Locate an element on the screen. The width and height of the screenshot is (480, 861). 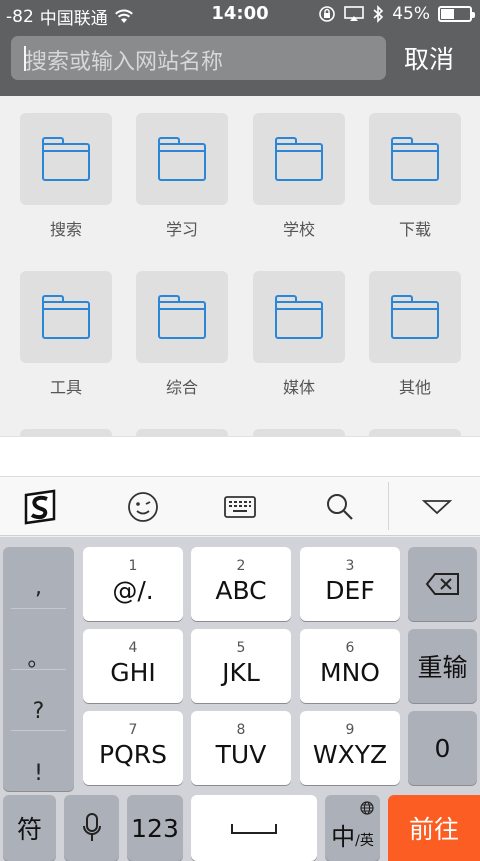
status-right: 45% is located at coordinates (396, 14).